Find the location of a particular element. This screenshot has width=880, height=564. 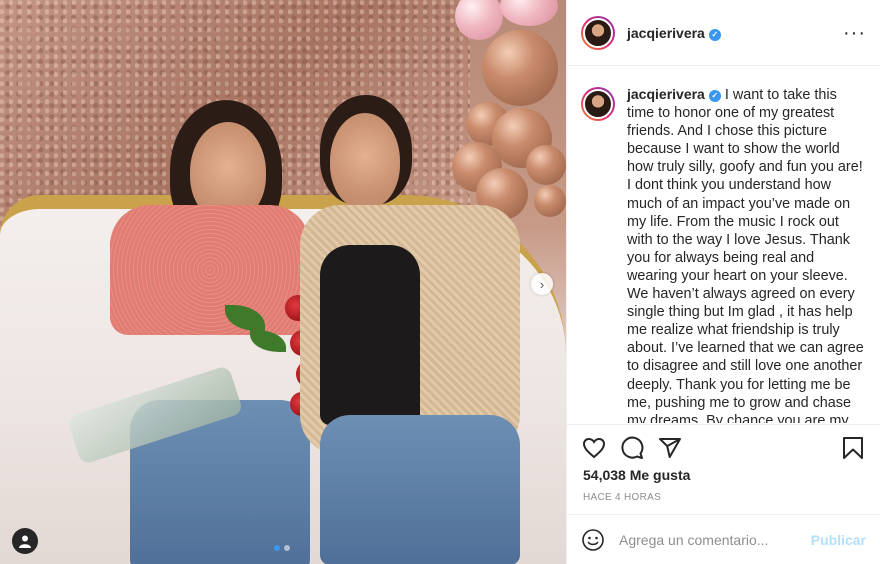

bookmark-icon is located at coordinates (853, 447).